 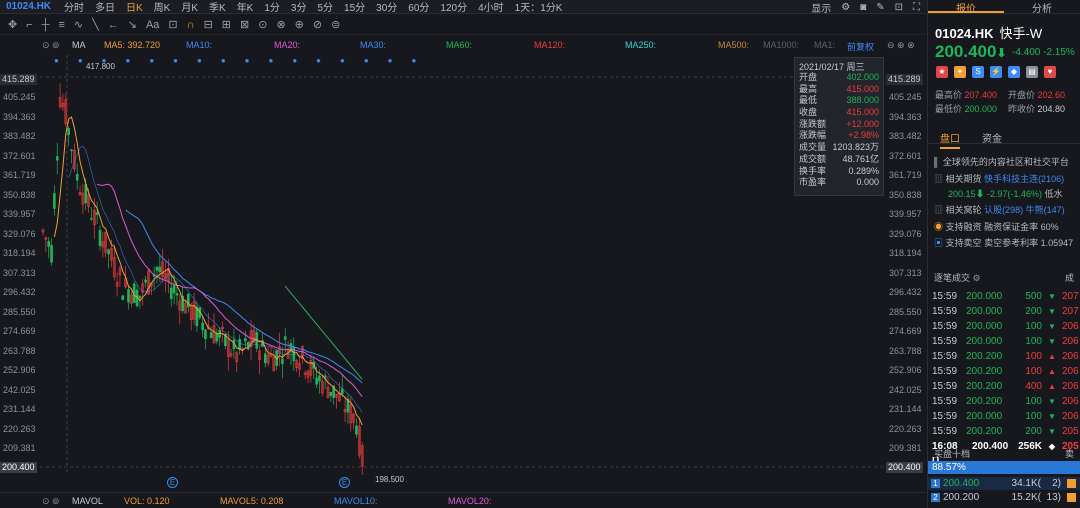 What do you see at coordinates (905, 389) in the screenshot?
I see `price-tick-label: 242.025` at bounding box center [905, 389].